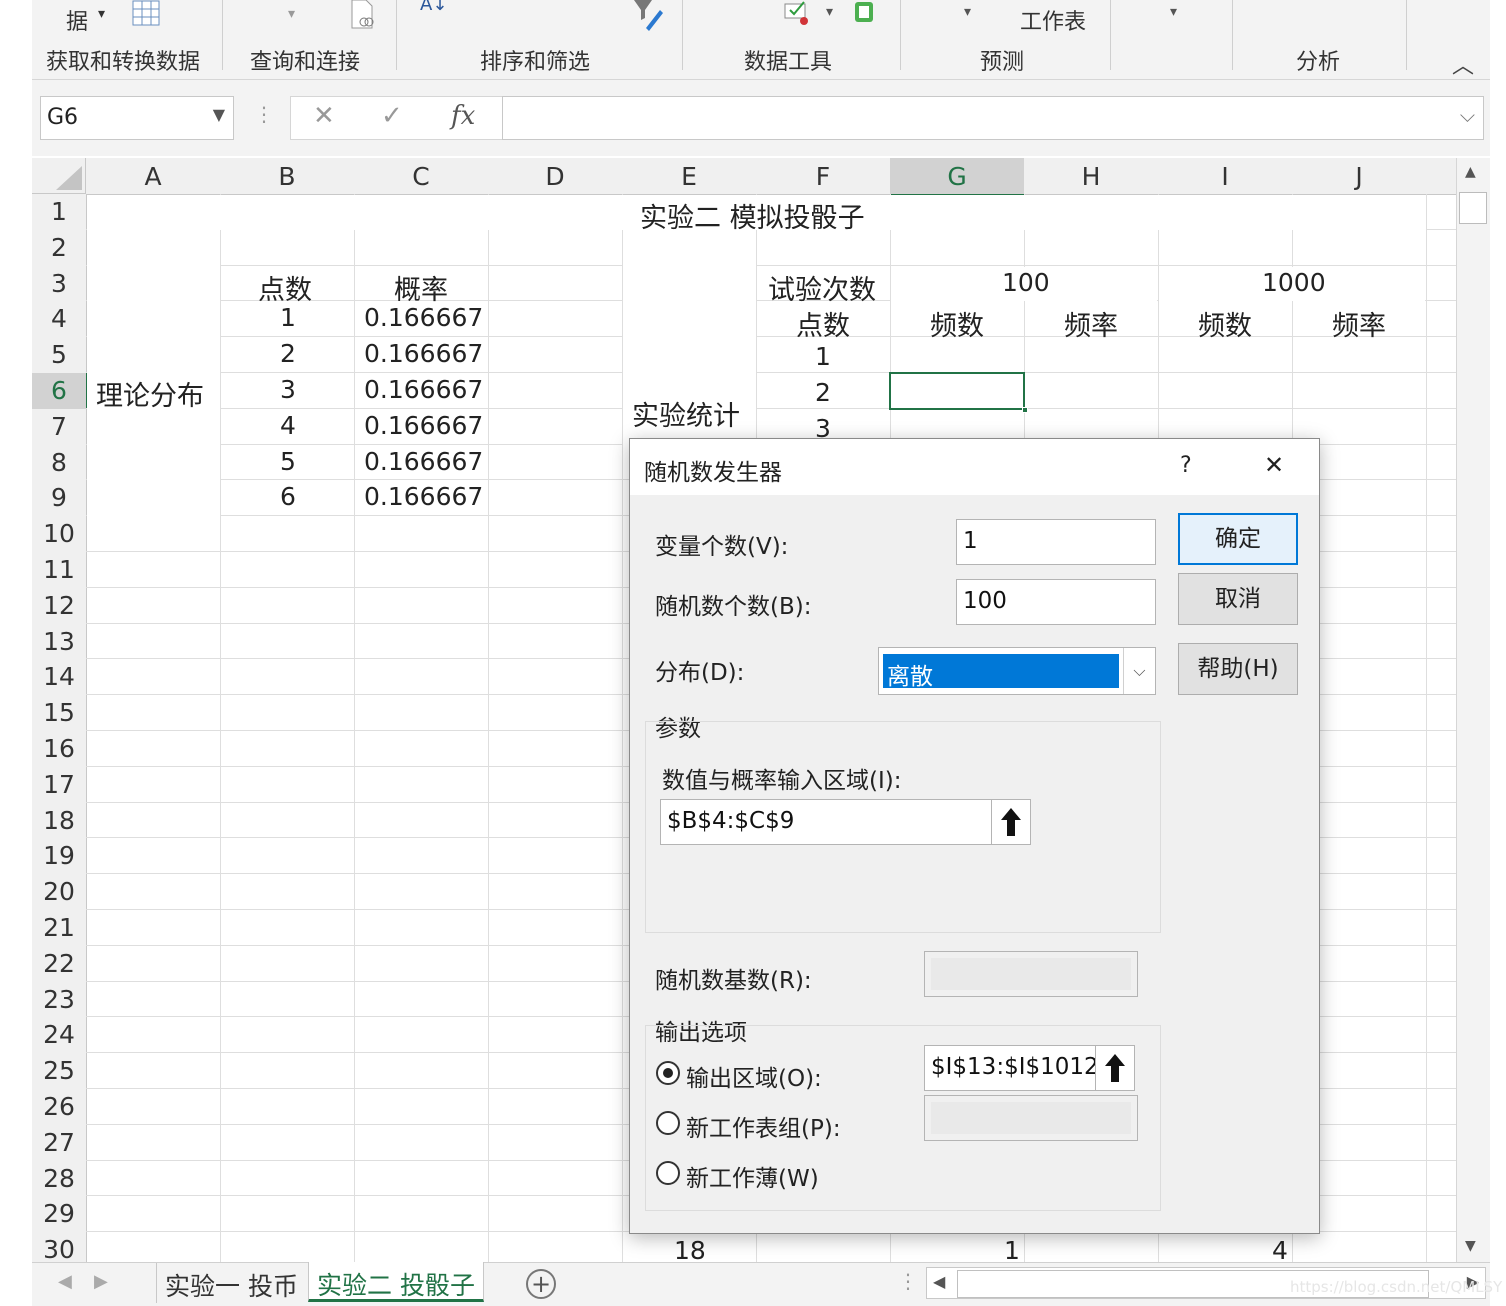 The width and height of the screenshot is (1506, 1306). I want to click on new-sheet-radio, so click(668, 1123).